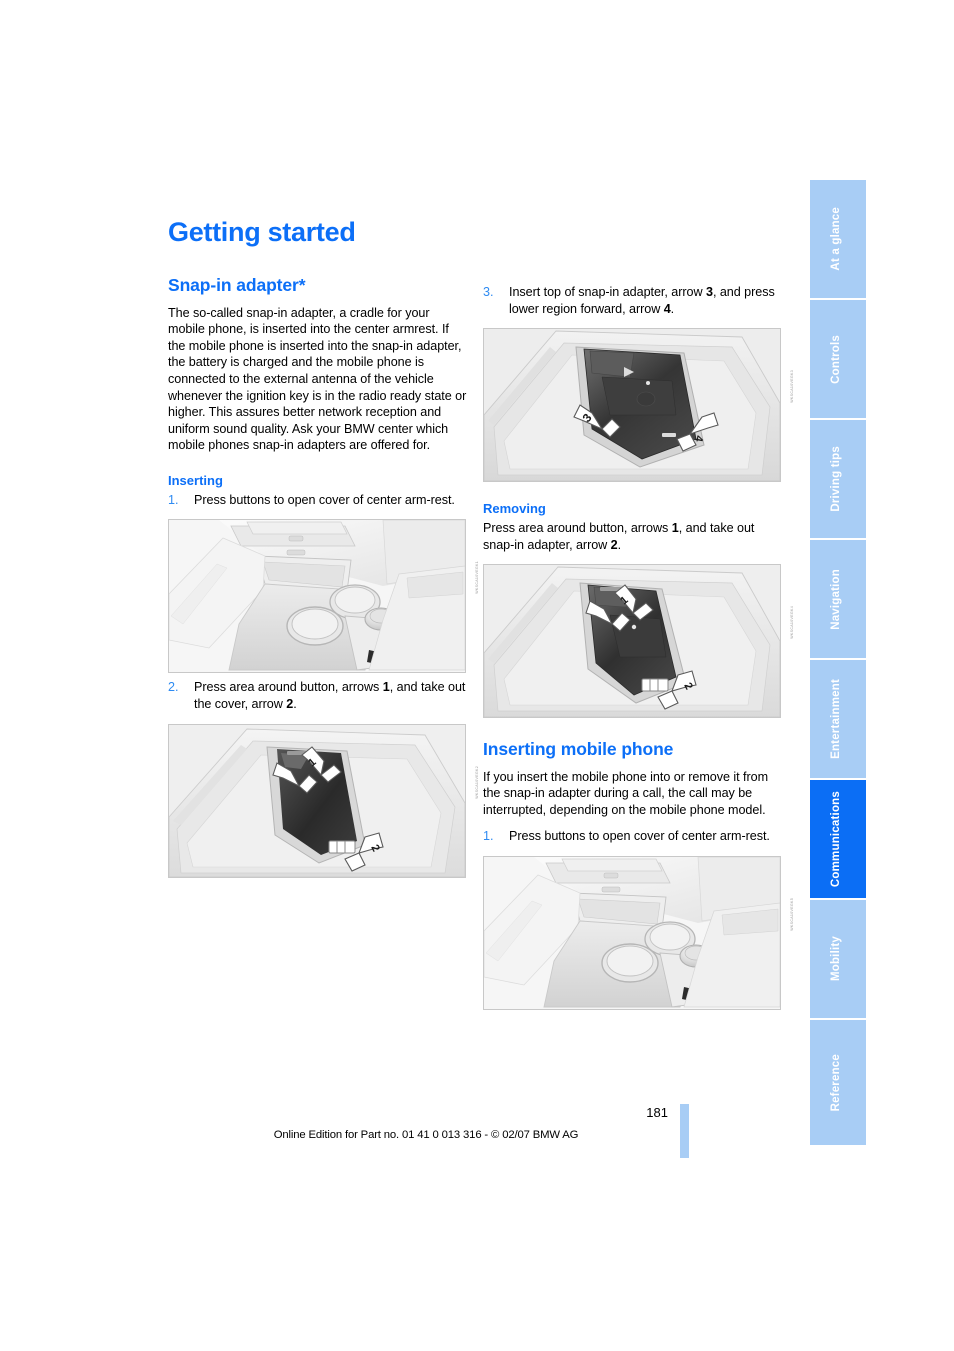 The image size is (954, 1351). What do you see at coordinates (195, 480) in the screenshot?
I see `subsection-title-inserting: Inserting` at bounding box center [195, 480].